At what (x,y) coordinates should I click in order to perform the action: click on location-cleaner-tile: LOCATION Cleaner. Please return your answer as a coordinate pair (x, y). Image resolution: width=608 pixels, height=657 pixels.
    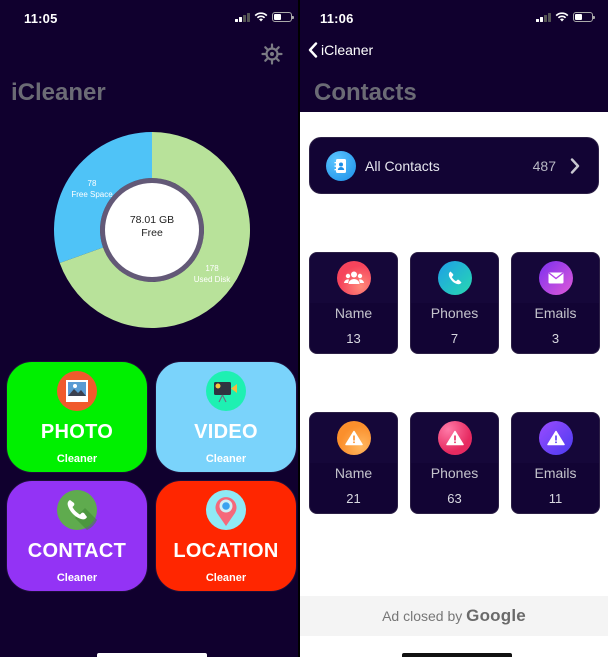
    Looking at the image, I should click on (226, 536).